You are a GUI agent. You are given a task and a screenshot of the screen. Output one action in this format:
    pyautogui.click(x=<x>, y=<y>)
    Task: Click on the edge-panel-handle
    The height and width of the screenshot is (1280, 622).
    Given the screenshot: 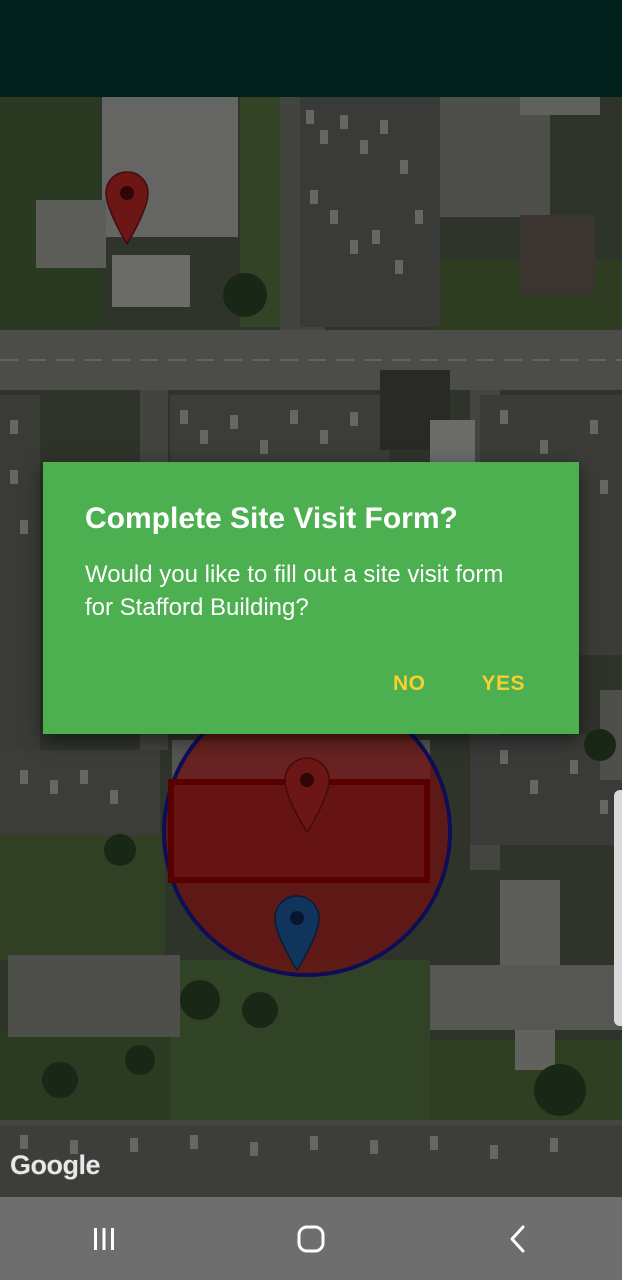 What is the action you would take?
    pyautogui.click(x=618, y=908)
    